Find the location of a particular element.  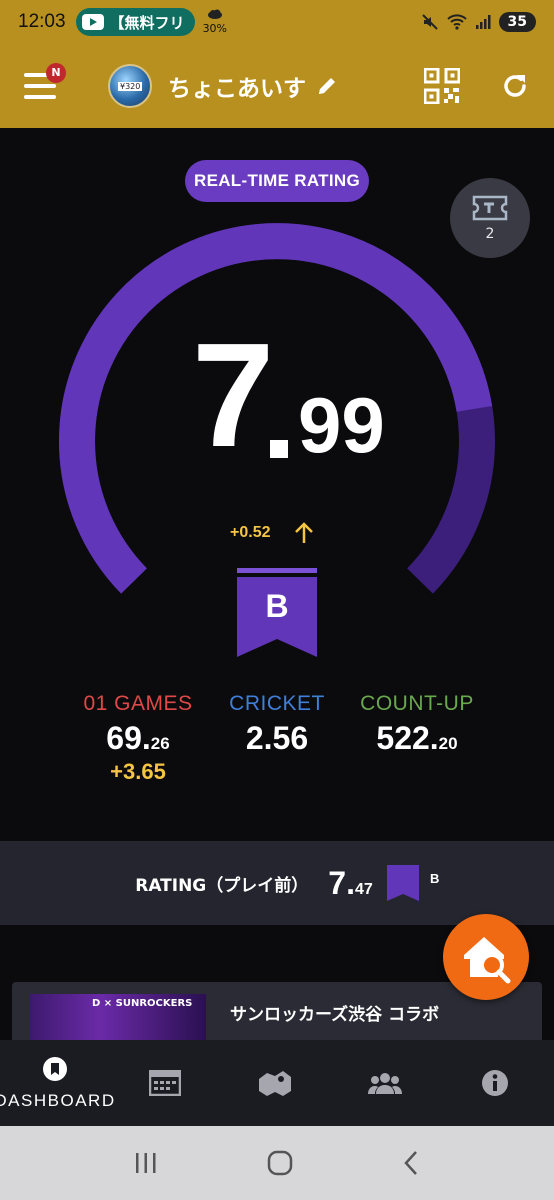

map-icon is located at coordinates (275, 1083).